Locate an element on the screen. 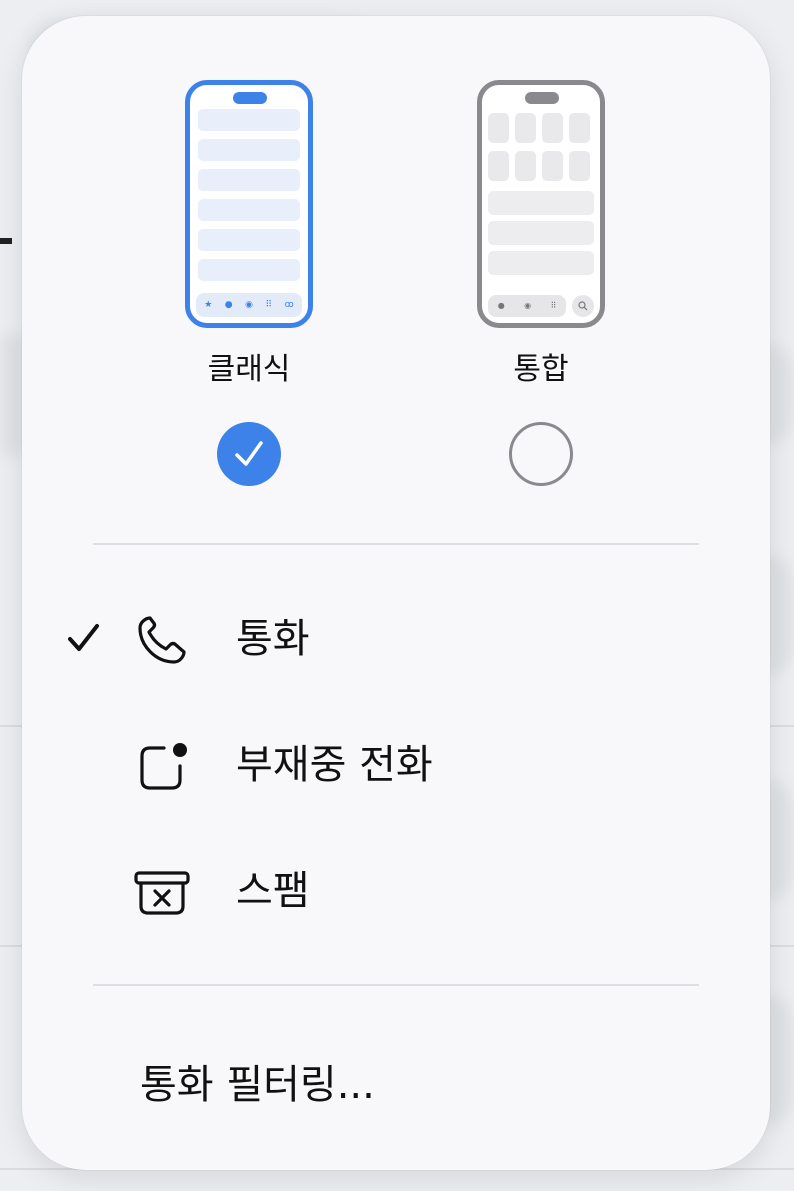 This screenshot has width=794, height=1191. layout-option-unified: ● ◉ ⠿ 통합 is located at coordinates (541, 283).